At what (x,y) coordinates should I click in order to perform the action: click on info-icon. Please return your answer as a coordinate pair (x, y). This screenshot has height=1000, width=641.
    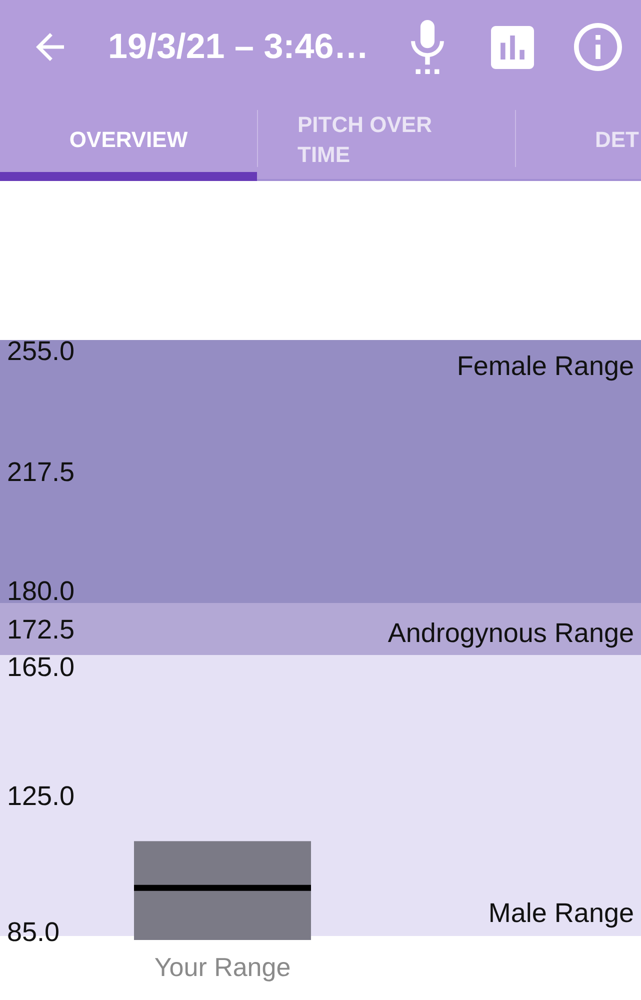
    Looking at the image, I should click on (598, 47).